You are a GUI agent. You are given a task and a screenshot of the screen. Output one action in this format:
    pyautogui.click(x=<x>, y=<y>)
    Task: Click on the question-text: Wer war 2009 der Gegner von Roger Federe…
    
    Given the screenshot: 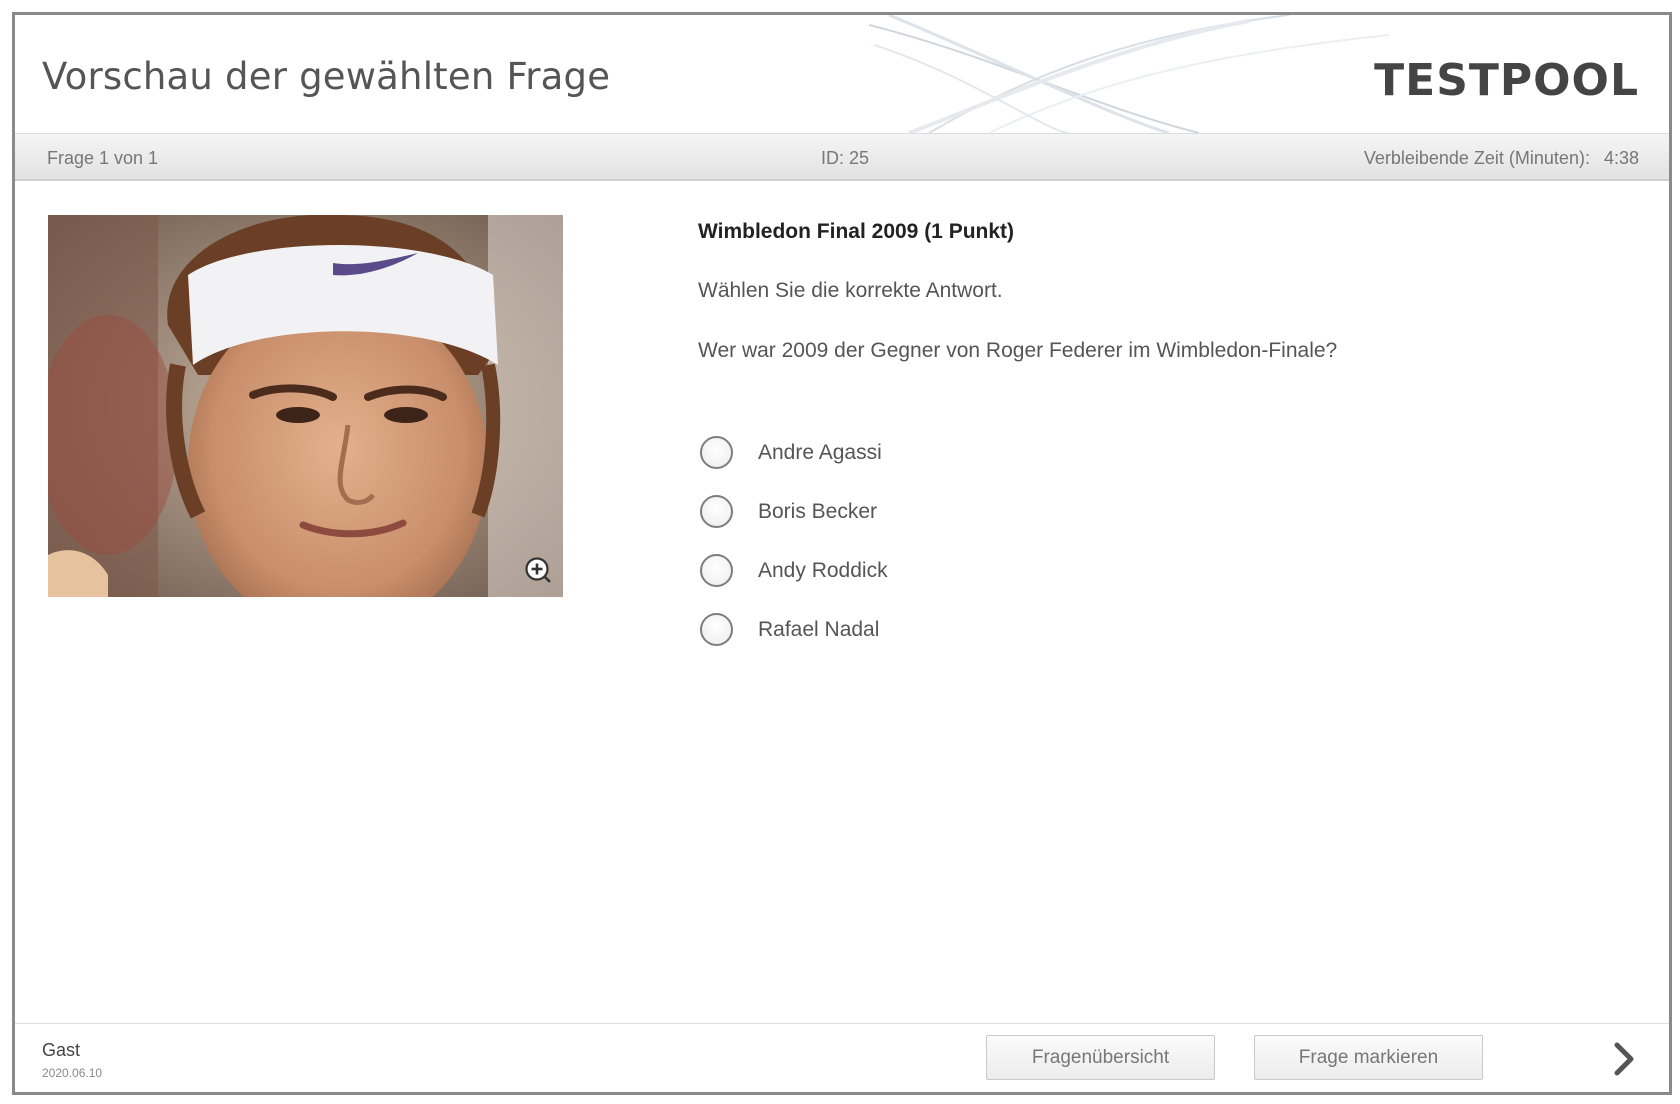 What is the action you would take?
    pyautogui.click(x=1018, y=350)
    